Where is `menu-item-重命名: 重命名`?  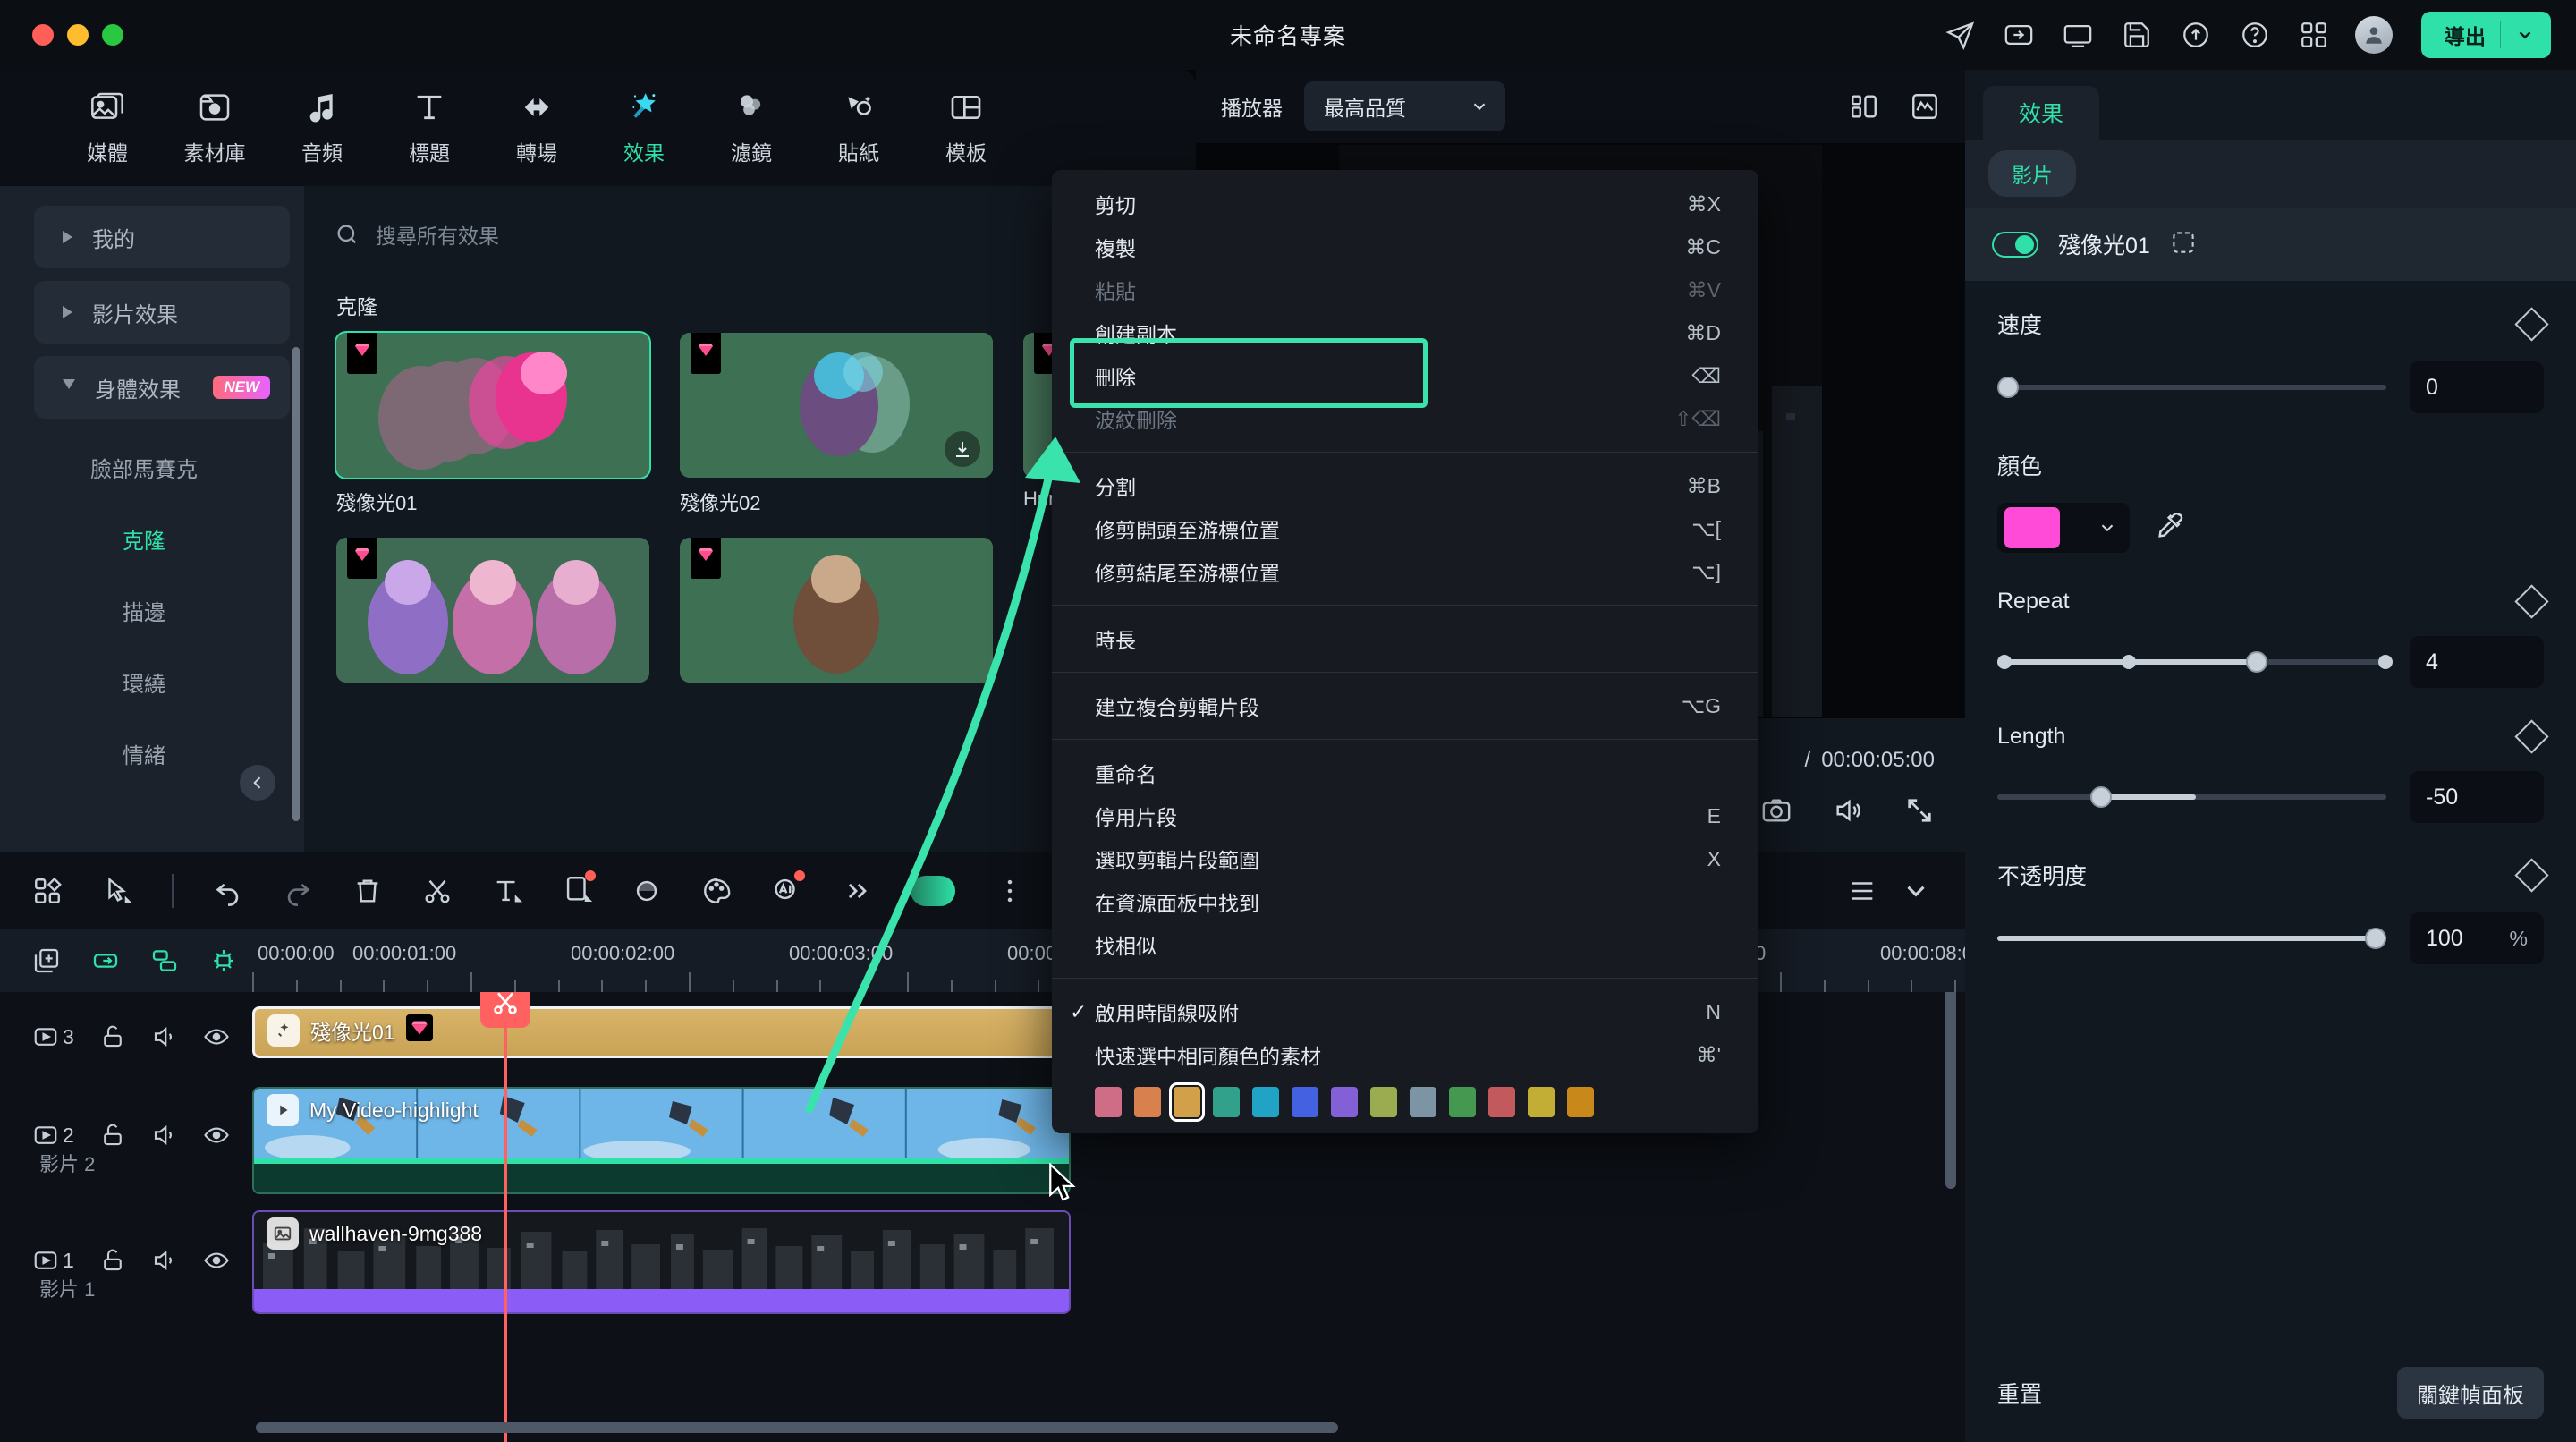 menu-item-重命名: 重命名 is located at coordinates (1405, 772).